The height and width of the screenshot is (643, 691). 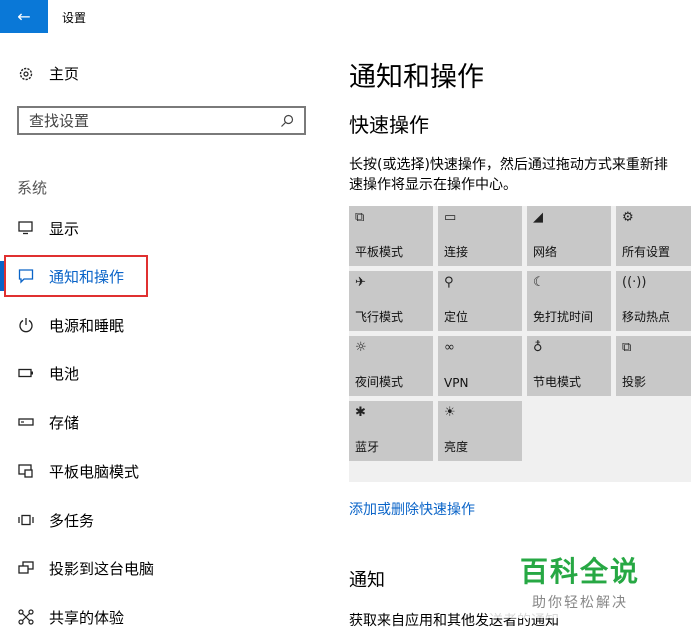 What do you see at coordinates (412, 509) in the screenshot?
I see `add-remove-quick-actions-link: 添加或删除快速操作` at bounding box center [412, 509].